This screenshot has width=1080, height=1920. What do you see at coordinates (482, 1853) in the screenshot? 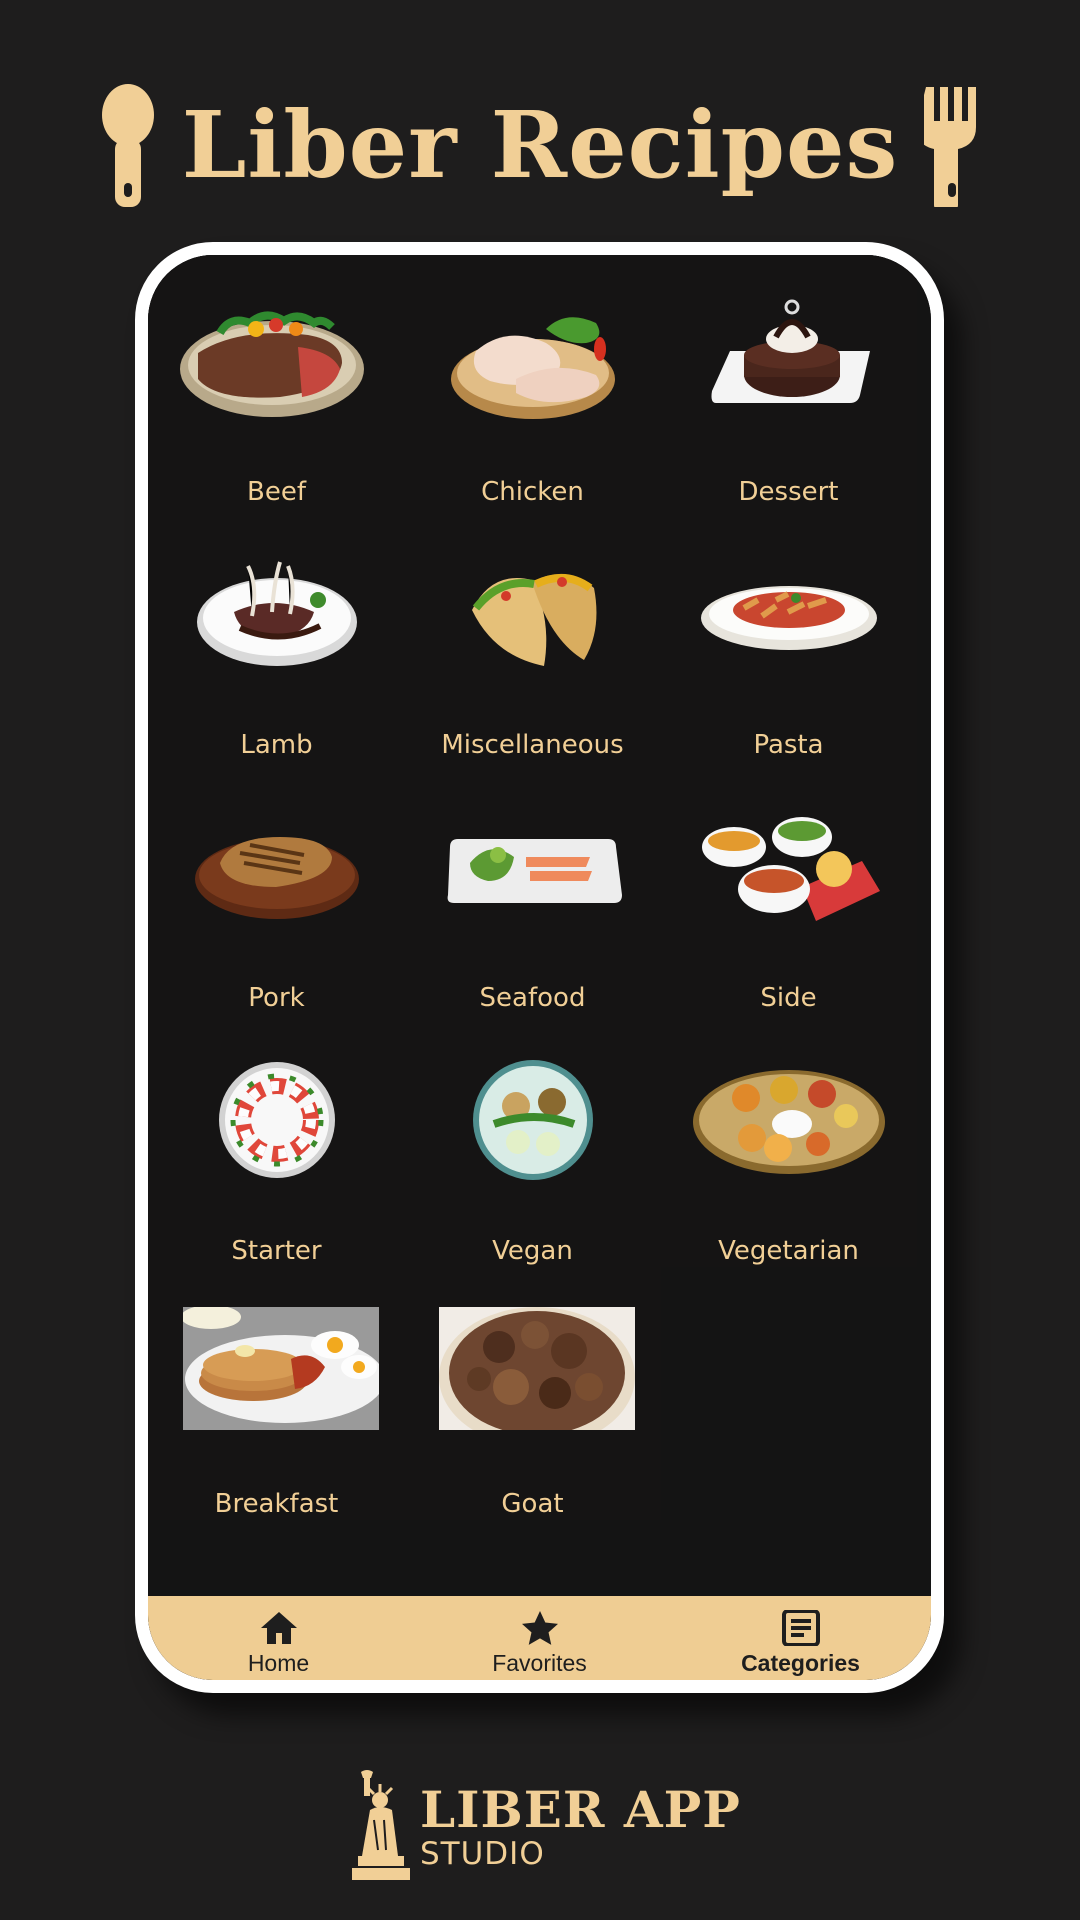
I see `brand-subtitle: STUDIO` at bounding box center [482, 1853].